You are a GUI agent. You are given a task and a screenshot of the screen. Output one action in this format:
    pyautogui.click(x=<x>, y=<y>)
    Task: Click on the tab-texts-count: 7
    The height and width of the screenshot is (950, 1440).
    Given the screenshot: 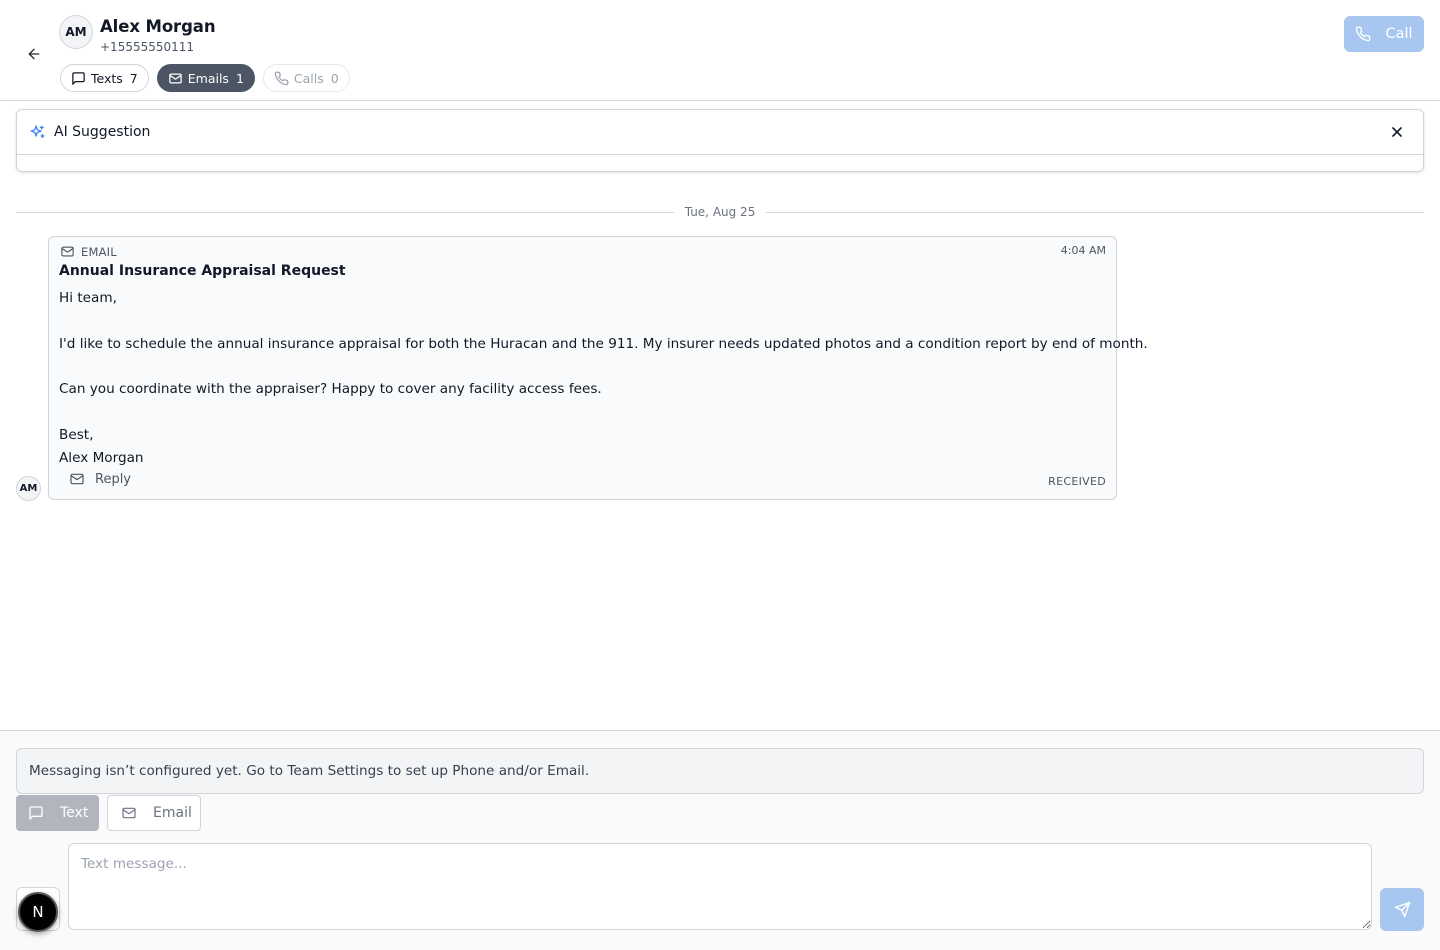 What is the action you would take?
    pyautogui.click(x=133, y=78)
    